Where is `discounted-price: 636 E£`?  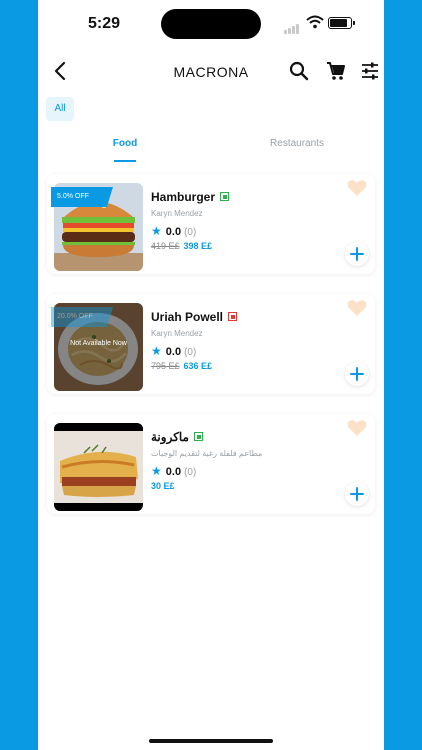 discounted-price: 636 E£ is located at coordinates (198, 366).